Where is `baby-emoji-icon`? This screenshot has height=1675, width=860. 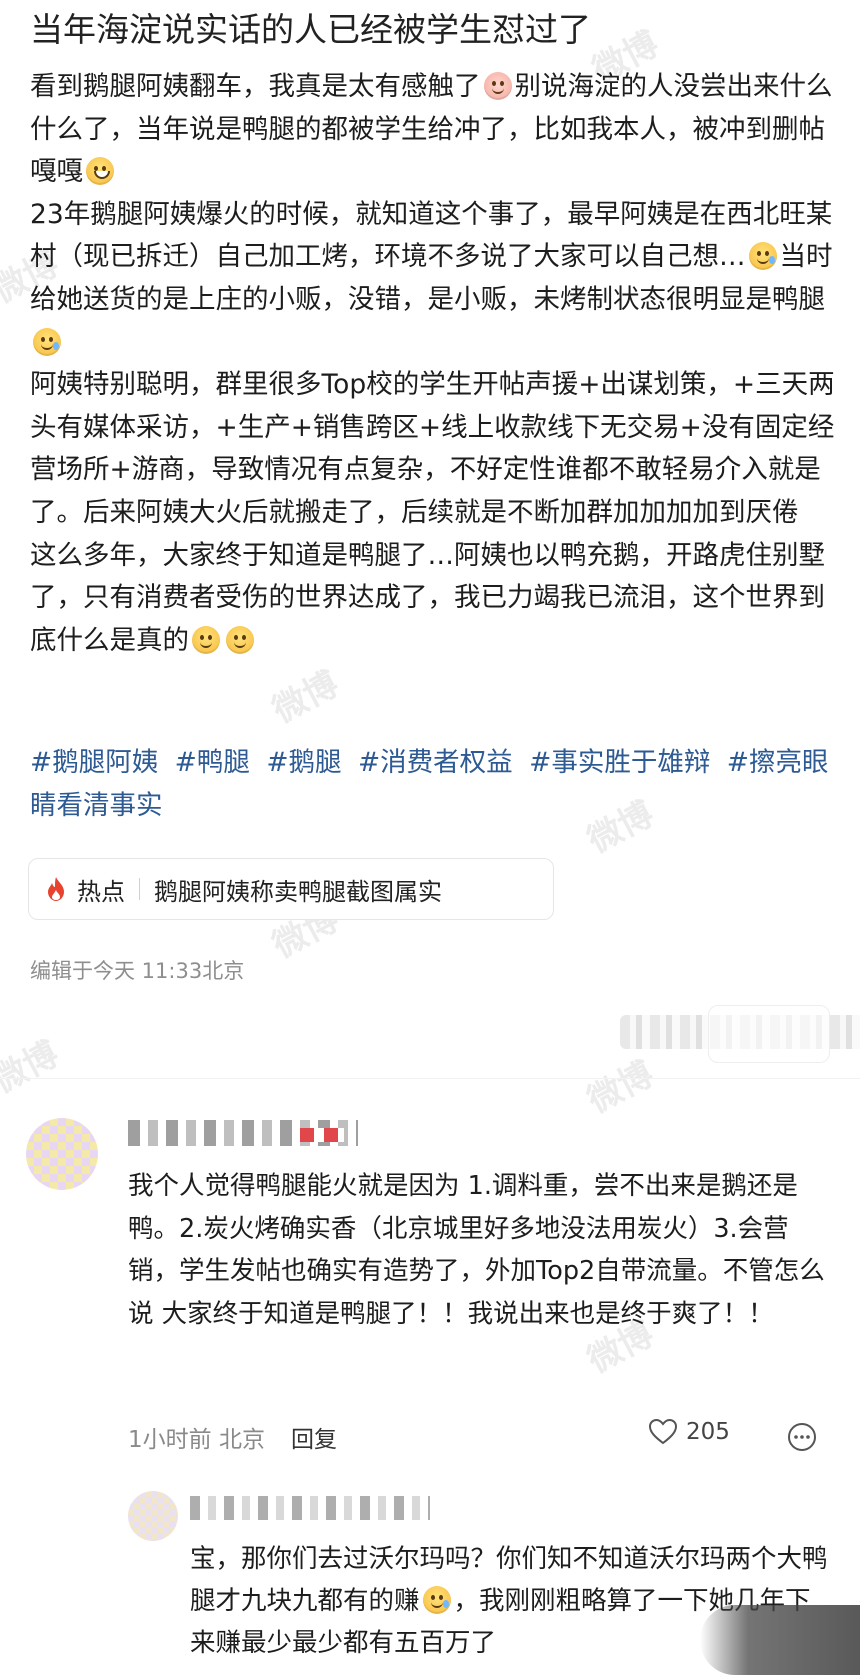
baby-emoji-icon is located at coordinates (497, 86).